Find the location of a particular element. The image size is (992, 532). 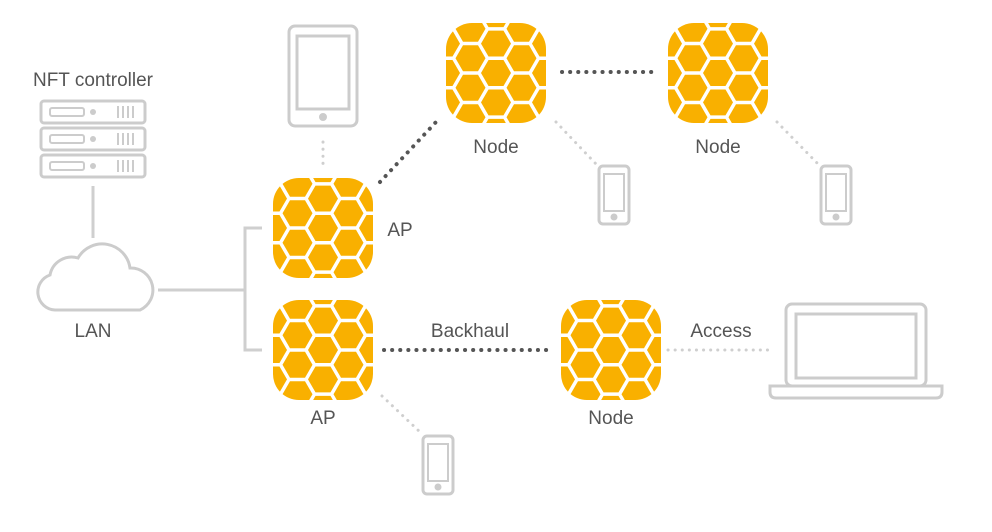

server-rack-icon is located at coordinates (93, 139).